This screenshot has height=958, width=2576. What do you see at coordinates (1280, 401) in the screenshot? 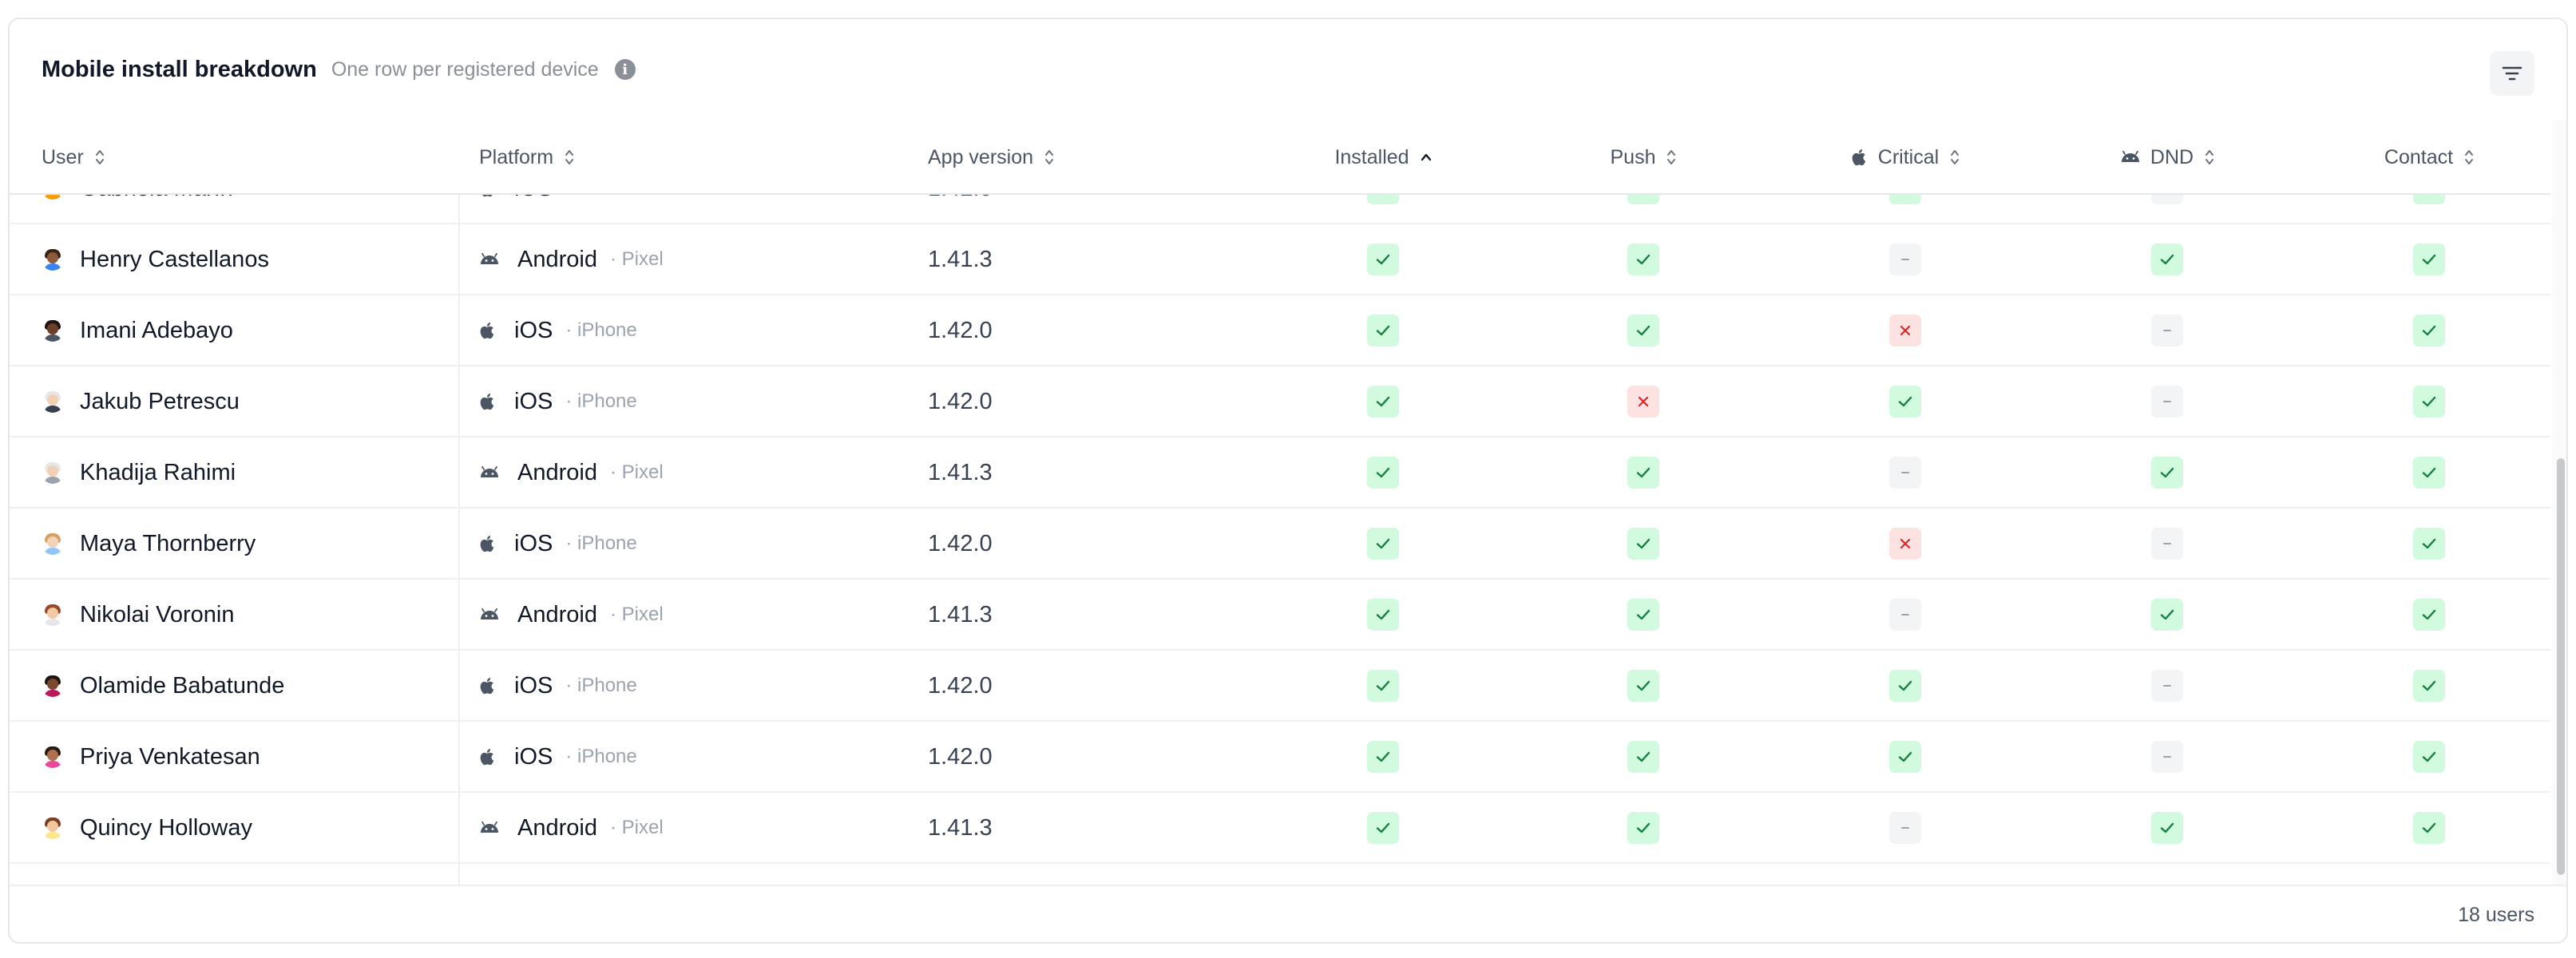
I see `table-row: Jakub Petrescu iOS · iPhone 1.42.0` at bounding box center [1280, 401].